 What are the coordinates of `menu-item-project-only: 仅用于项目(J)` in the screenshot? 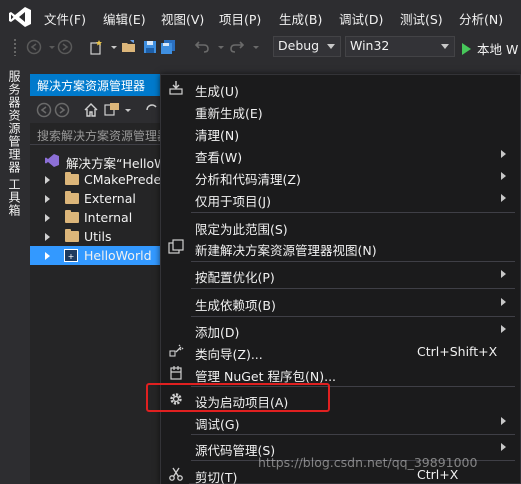 It's located at (341, 198).